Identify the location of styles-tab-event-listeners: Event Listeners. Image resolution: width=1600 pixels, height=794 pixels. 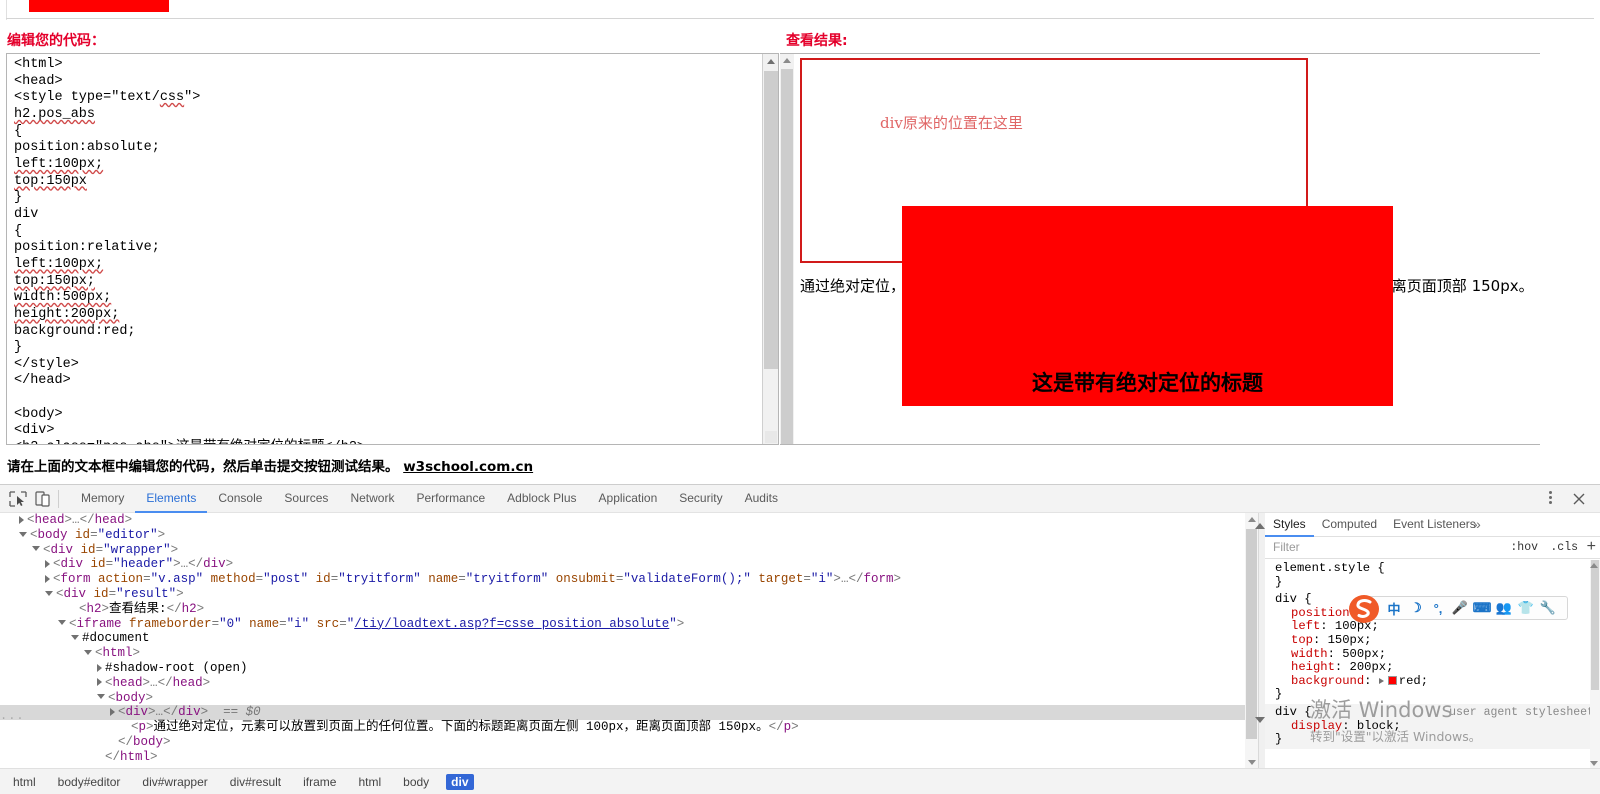
(1434, 525).